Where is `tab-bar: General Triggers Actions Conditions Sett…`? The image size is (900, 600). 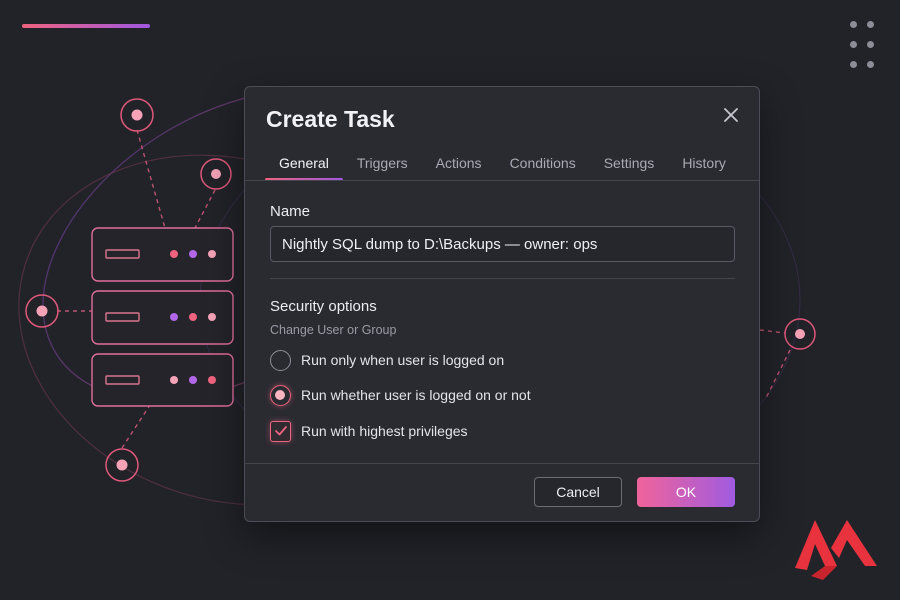
tab-bar: General Triggers Actions Conditions Sett… is located at coordinates (512, 166).